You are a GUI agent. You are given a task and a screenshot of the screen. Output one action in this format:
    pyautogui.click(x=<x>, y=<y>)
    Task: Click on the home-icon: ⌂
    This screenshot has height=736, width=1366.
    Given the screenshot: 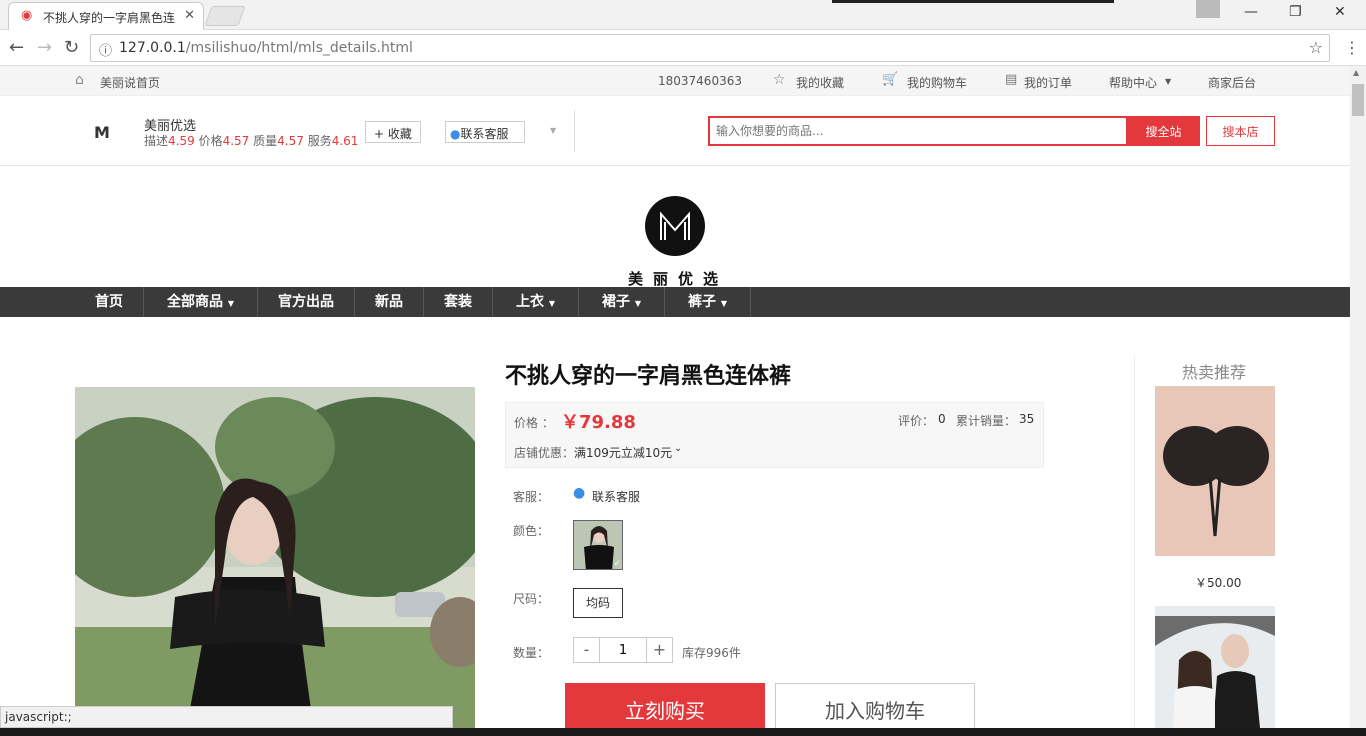 What is the action you would take?
    pyautogui.click(x=79, y=80)
    